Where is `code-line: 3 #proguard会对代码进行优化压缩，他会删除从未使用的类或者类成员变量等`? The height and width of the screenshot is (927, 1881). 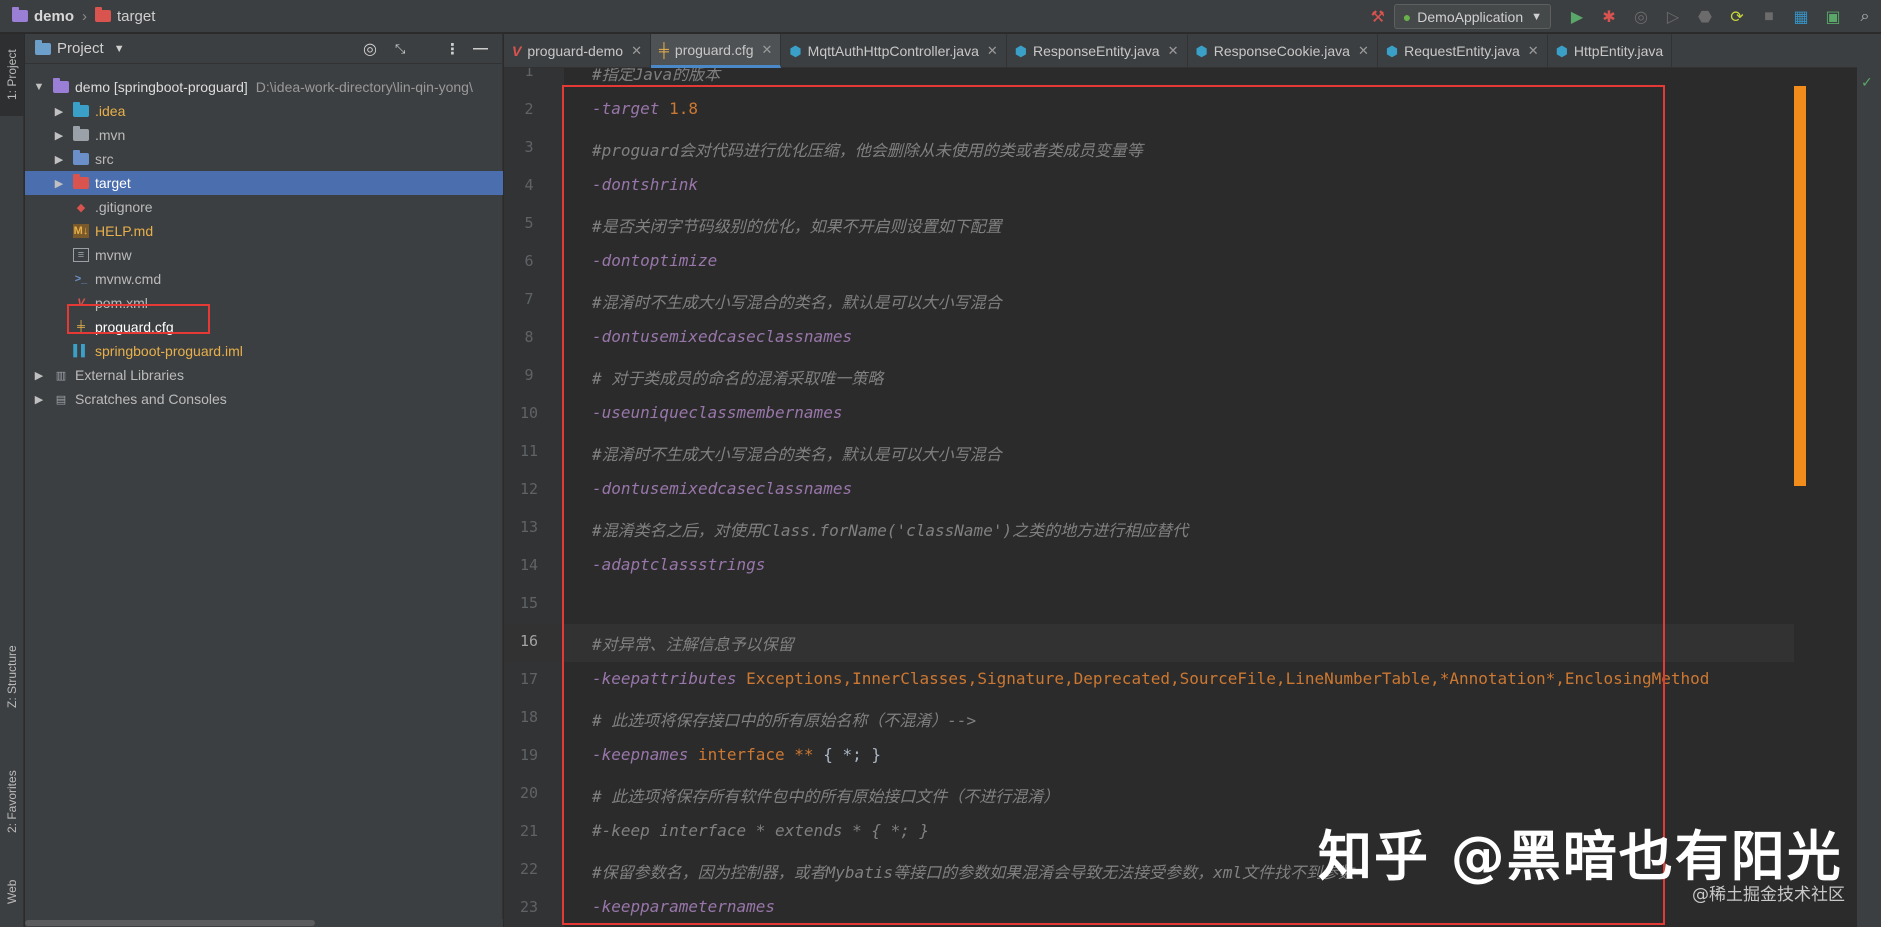
code-line: 3 #proguard会对代码进行优化压缩，他会删除从未使用的类或者类成员变量等 is located at coordinates (1180, 149).